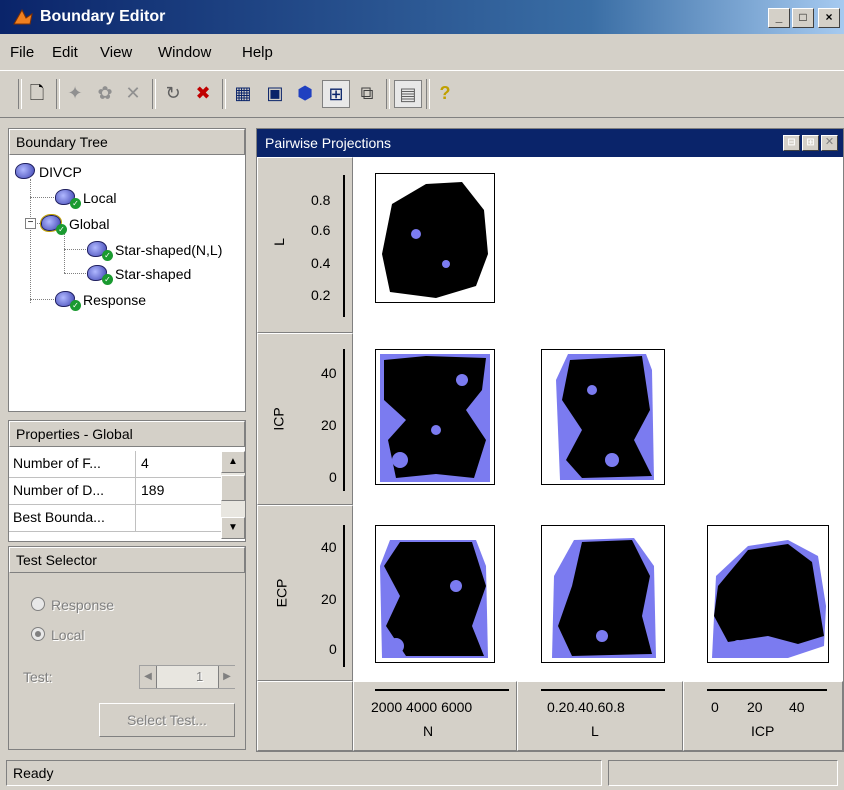 This screenshot has height=790, width=844. What do you see at coordinates (23, 17) in the screenshot?
I see `app-icon` at bounding box center [23, 17].